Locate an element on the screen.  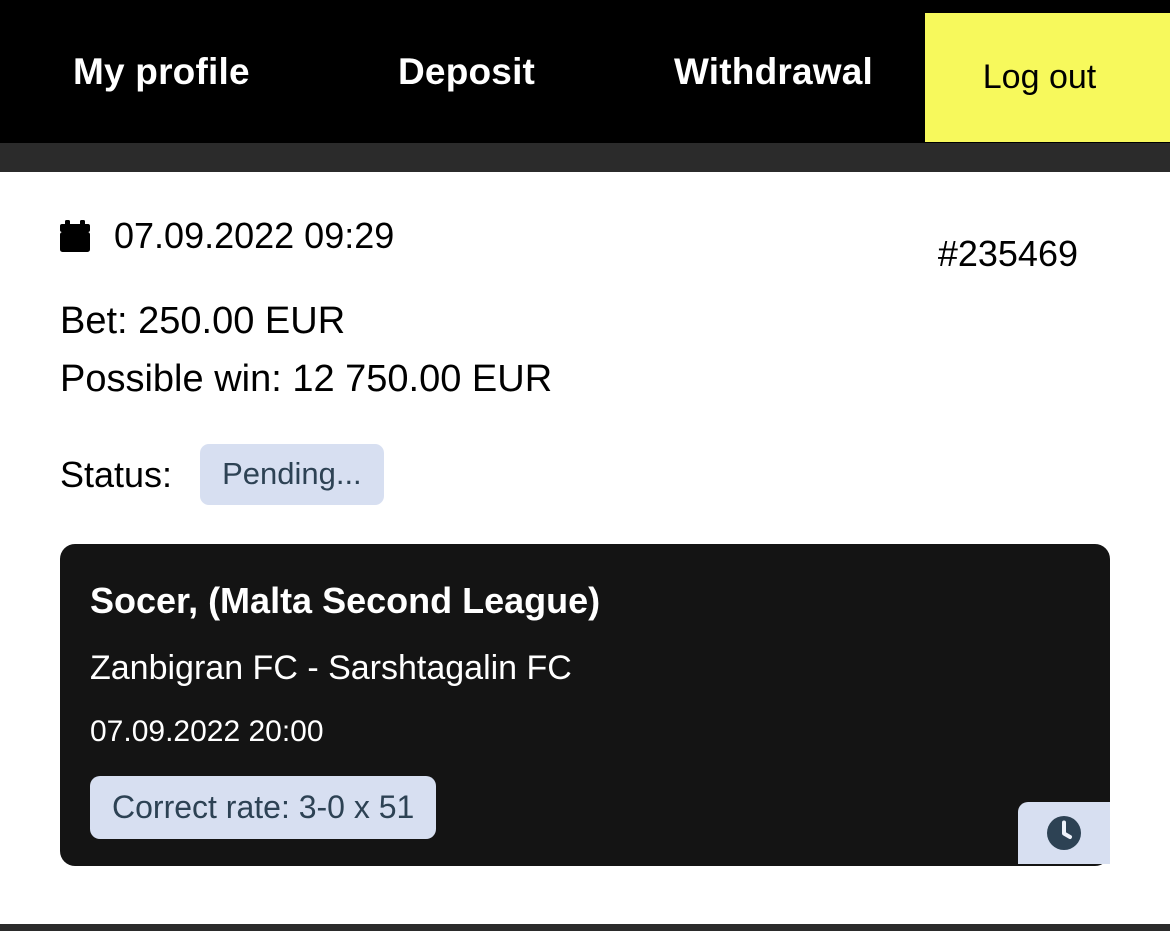
bet-placed-datetime: 07.09.2022 09:29 is located at coordinates (254, 235).